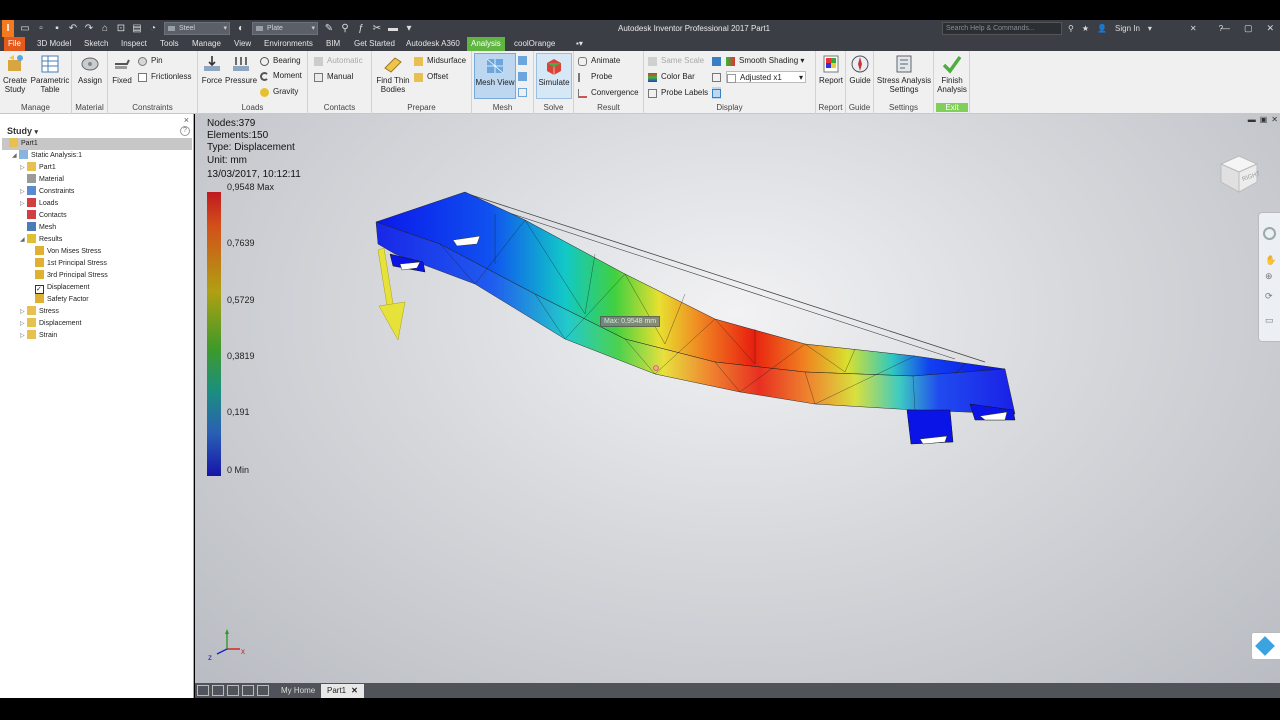  Describe the element at coordinates (393, 74) in the screenshot. I see `find-thin-bodies-button: Find Thin Bodies` at that location.